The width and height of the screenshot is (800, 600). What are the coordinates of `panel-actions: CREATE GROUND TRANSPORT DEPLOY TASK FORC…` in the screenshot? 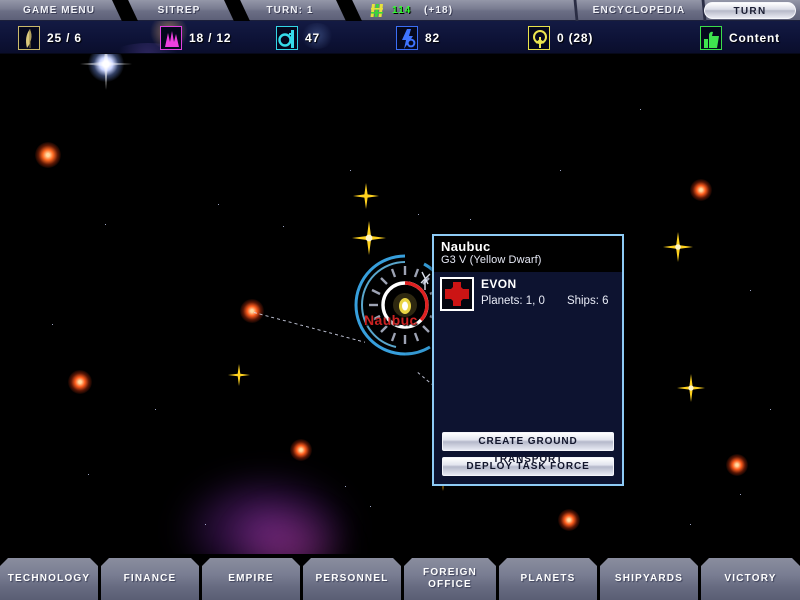 It's located at (528, 451).